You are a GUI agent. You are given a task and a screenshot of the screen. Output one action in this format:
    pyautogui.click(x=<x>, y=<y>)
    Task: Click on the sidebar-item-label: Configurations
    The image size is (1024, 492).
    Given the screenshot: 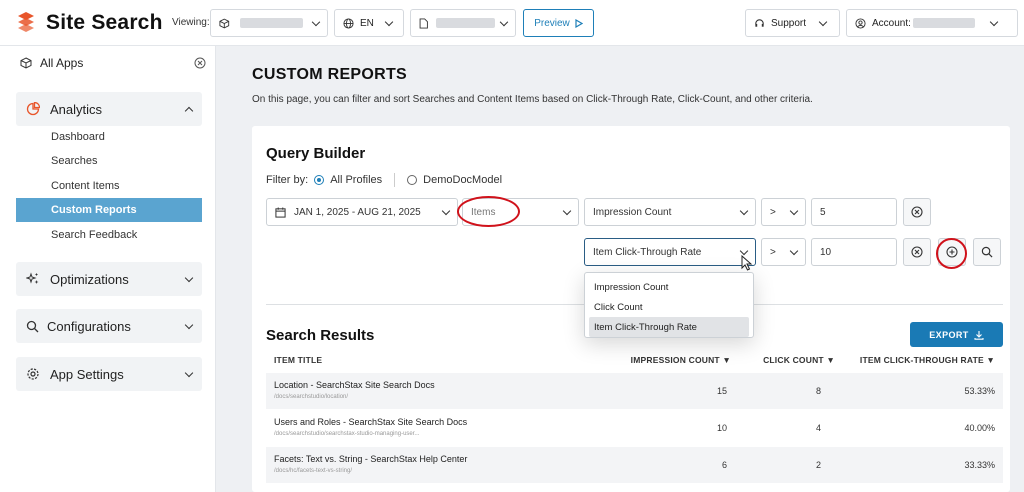 What is the action you would take?
    pyautogui.click(x=89, y=326)
    